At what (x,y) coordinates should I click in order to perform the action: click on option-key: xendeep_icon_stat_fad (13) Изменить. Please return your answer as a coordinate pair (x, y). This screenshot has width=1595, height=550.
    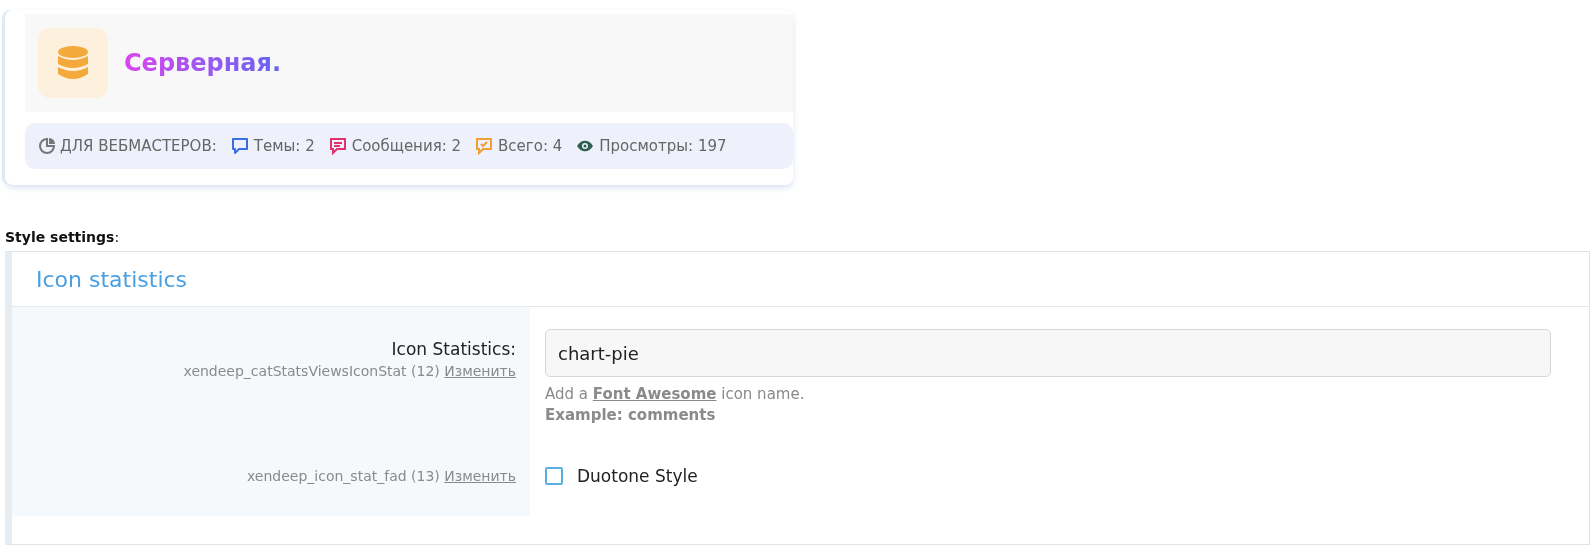
    Looking at the image, I should click on (381, 476).